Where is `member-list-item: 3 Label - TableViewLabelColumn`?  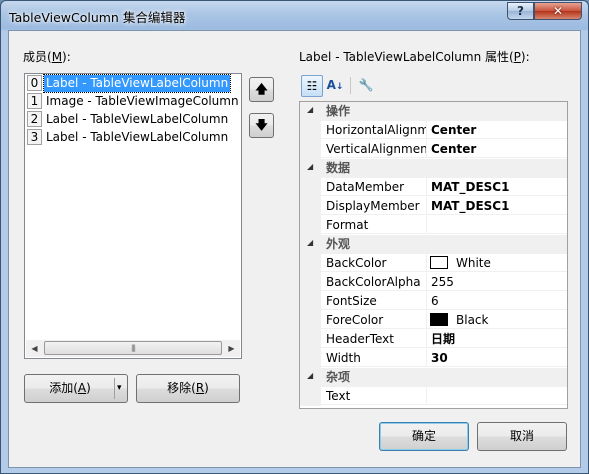 member-list-item: 3 Label - TableViewLabelColumn is located at coordinates (133, 137).